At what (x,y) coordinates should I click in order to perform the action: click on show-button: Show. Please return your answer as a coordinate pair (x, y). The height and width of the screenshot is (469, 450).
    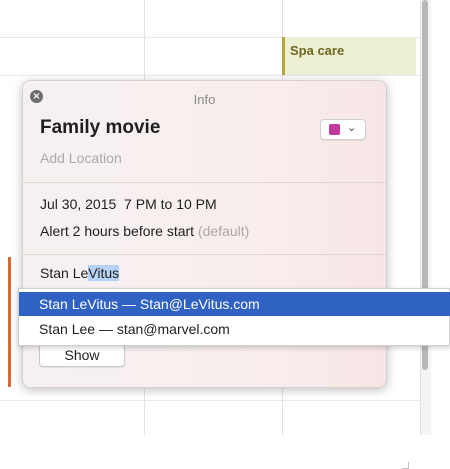
    Looking at the image, I should click on (82, 355).